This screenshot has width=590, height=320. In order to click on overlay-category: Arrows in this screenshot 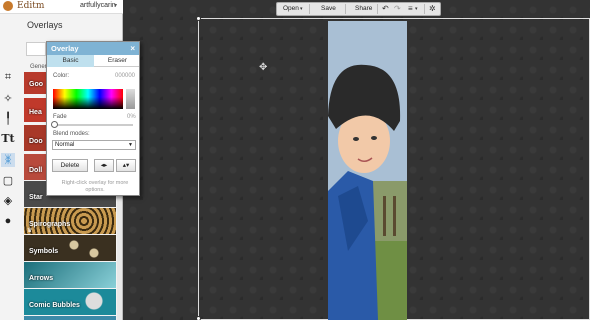, I will do `click(70, 275)`.